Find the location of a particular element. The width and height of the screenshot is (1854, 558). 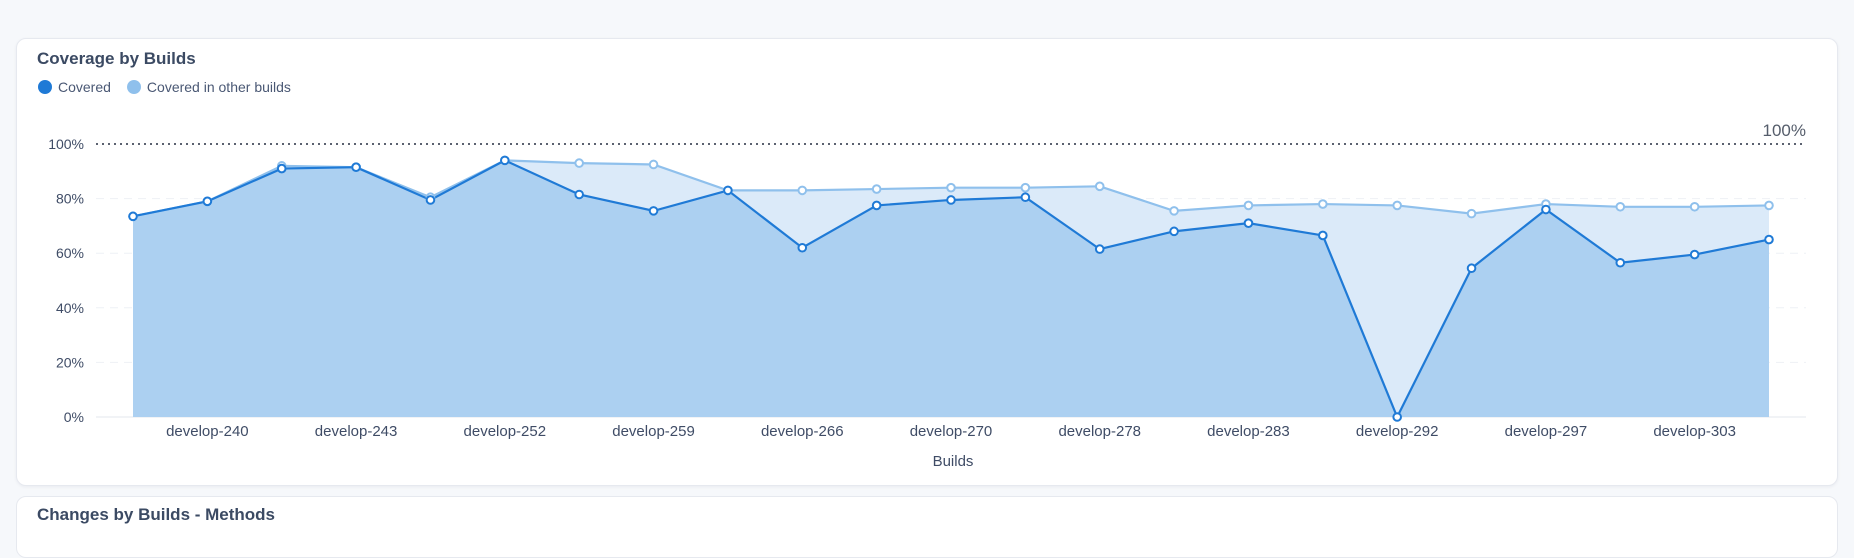

x-tick-label: develop-283 is located at coordinates (1248, 431).